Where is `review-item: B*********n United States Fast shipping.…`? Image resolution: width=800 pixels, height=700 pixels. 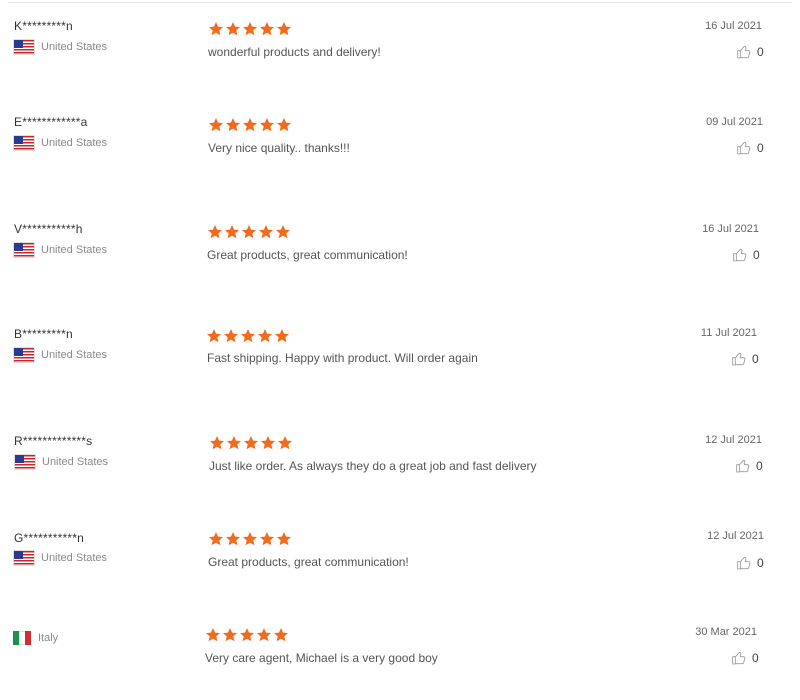
review-item: B*********n United States Fast shipping.… is located at coordinates (400, 348).